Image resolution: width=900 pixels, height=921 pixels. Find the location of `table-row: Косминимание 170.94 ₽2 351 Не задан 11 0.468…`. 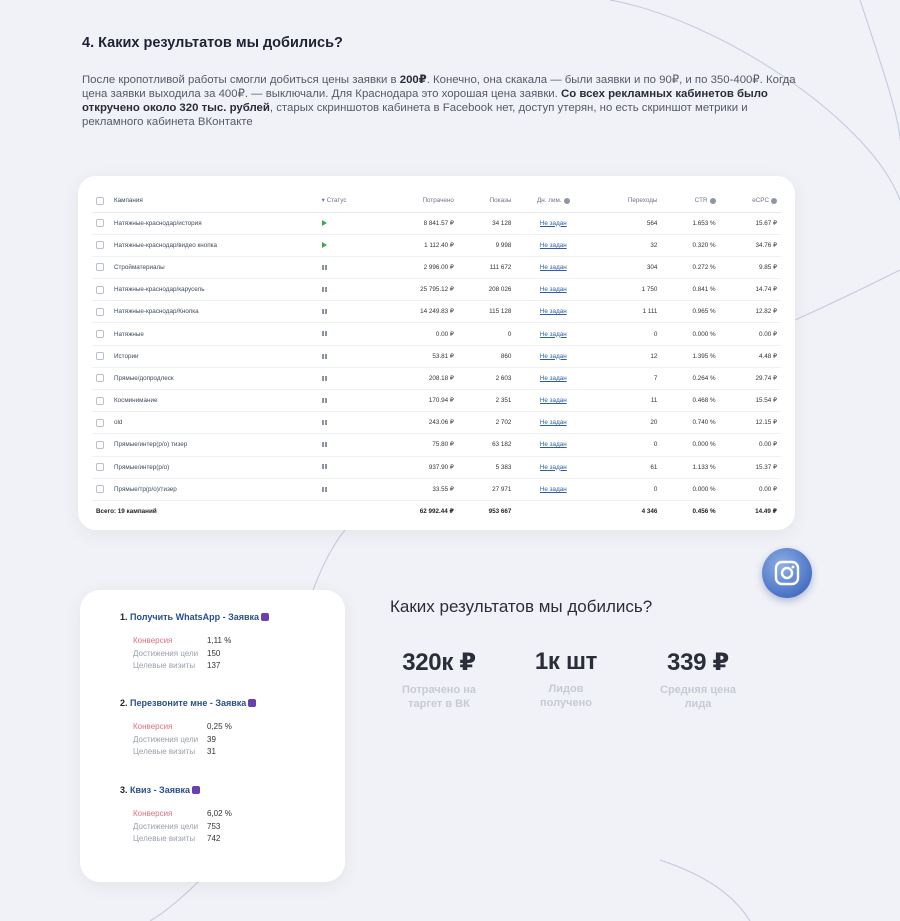

table-row: Косминимание 170.94 ₽2 351 Не задан 11 0.468… is located at coordinates (436, 401).